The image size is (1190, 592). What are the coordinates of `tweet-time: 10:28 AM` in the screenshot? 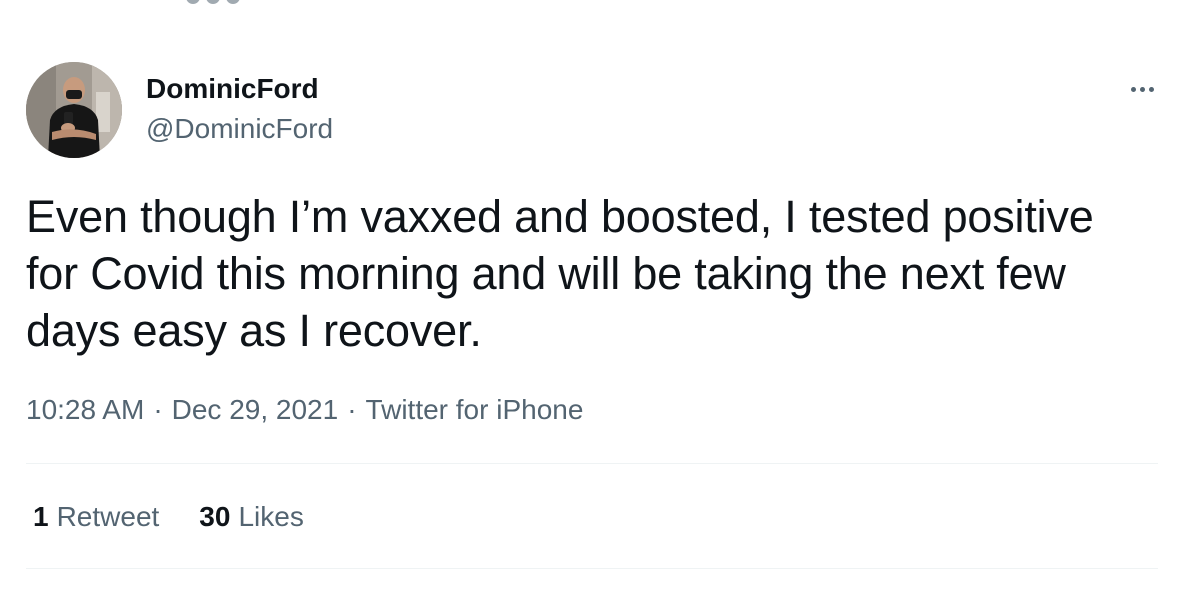 It's located at (85, 410).